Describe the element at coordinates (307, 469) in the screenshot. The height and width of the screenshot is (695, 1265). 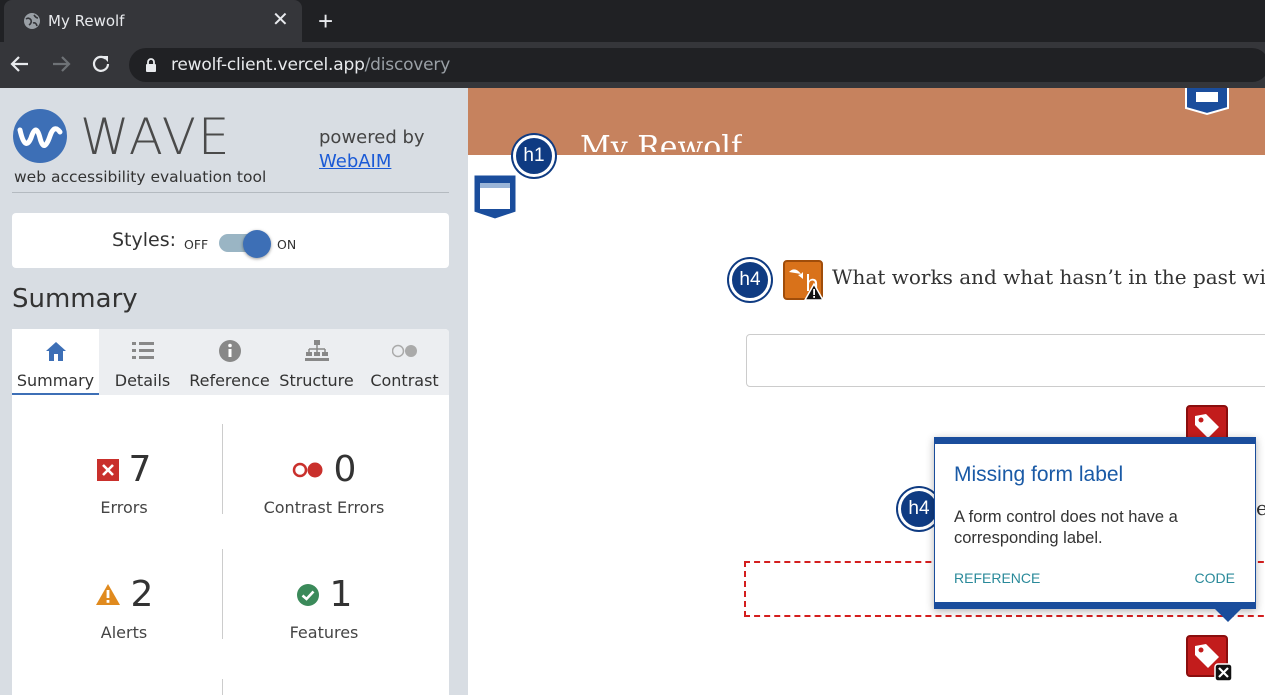
I see `contrast-error-icon` at that location.